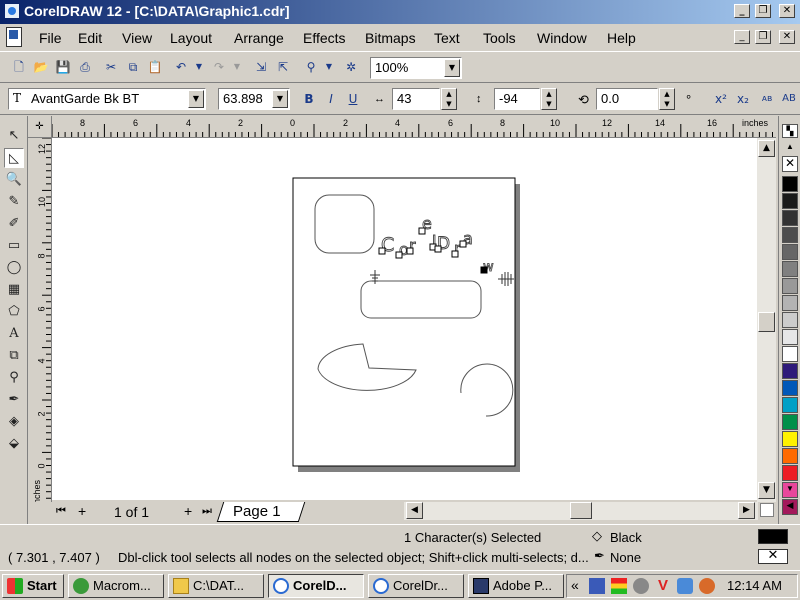 This screenshot has height=600, width=800. I want to click on menu-help: Help, so click(621, 38).